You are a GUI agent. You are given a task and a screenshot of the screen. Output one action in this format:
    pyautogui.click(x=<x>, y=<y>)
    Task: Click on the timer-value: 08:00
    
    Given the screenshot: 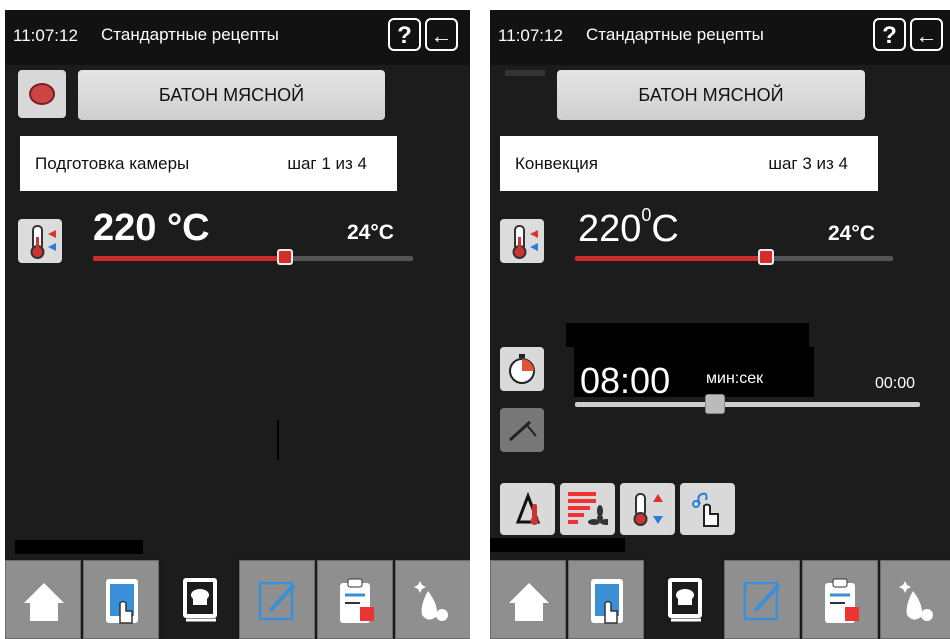 What is the action you would take?
    pyautogui.click(x=625, y=380)
    